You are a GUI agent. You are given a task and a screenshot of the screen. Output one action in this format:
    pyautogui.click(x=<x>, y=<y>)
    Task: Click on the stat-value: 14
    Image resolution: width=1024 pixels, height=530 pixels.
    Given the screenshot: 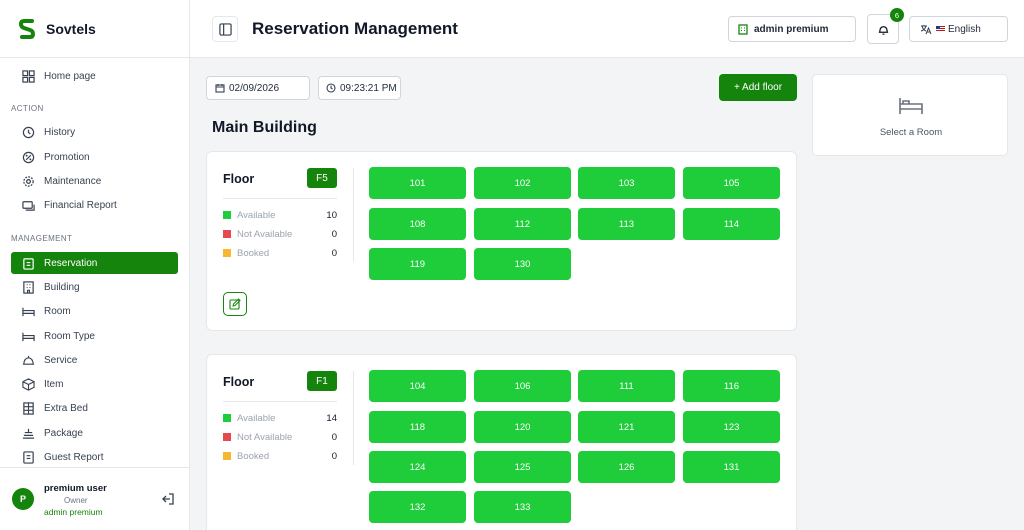 What is the action you would take?
    pyautogui.click(x=331, y=418)
    